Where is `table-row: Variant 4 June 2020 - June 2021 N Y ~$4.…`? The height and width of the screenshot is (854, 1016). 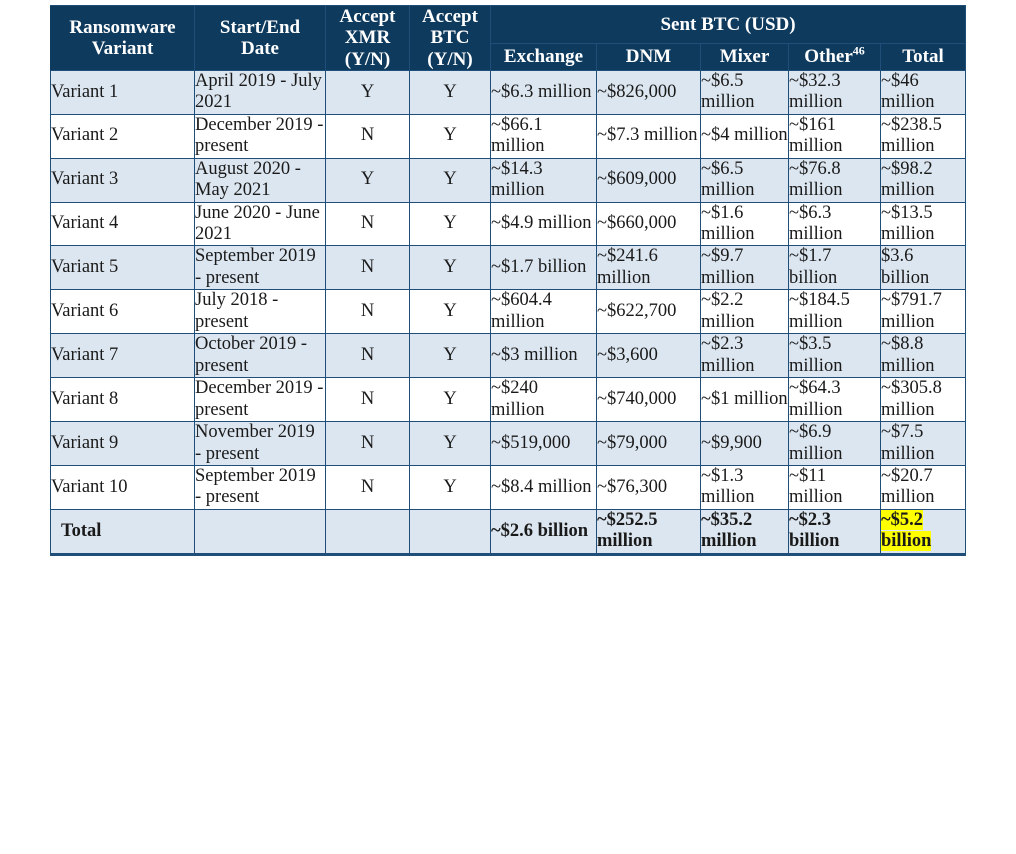
table-row: Variant 4 June 2020 - June 2021 N Y ~$4.… is located at coordinates (508, 224).